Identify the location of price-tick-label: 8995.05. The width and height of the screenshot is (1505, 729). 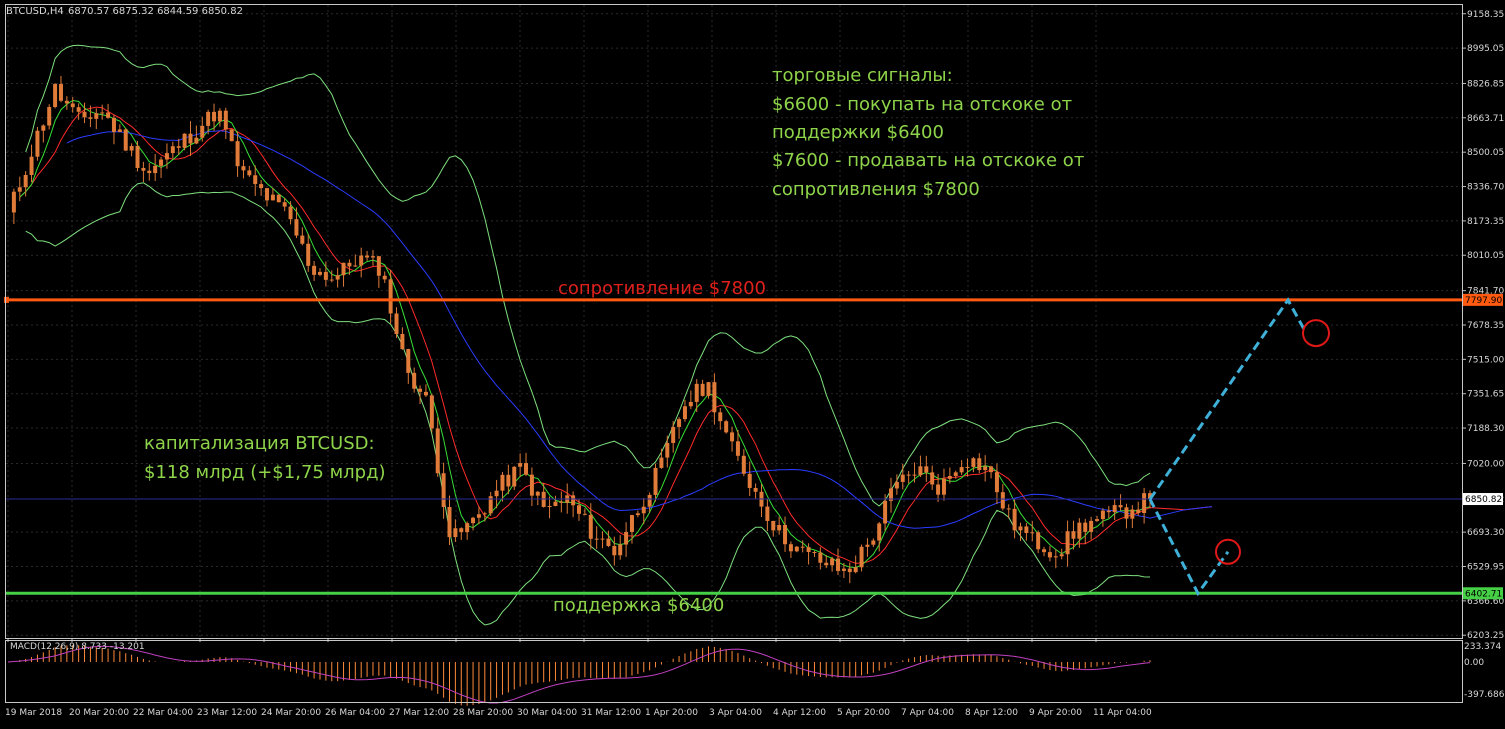
(1485, 49).